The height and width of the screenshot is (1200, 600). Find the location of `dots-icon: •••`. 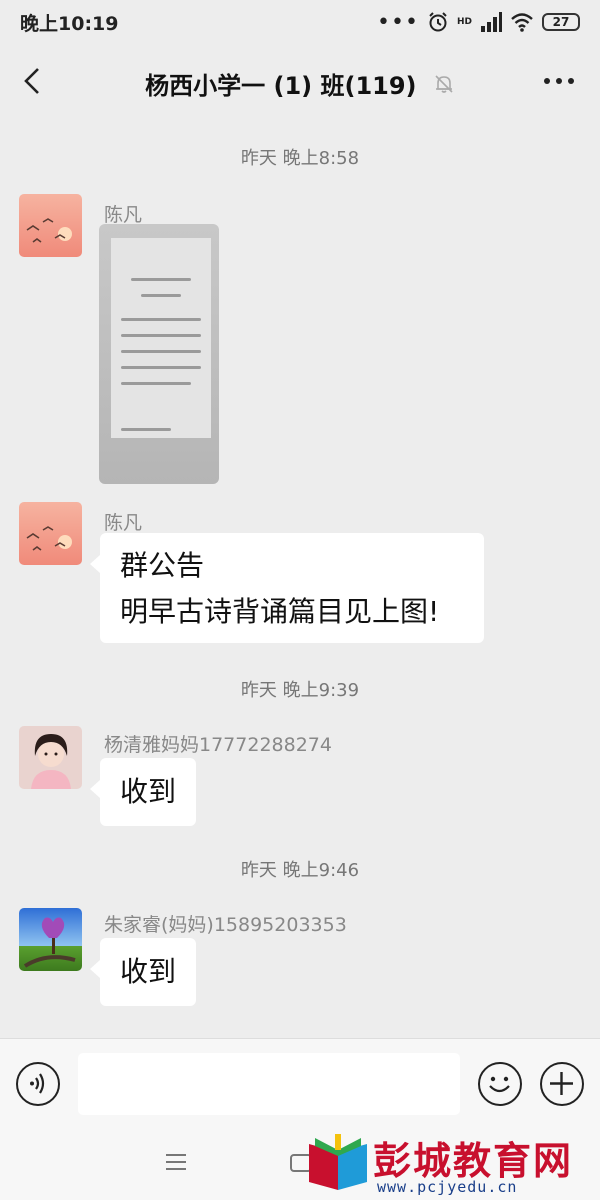

dots-icon: ••• is located at coordinates (398, 22).